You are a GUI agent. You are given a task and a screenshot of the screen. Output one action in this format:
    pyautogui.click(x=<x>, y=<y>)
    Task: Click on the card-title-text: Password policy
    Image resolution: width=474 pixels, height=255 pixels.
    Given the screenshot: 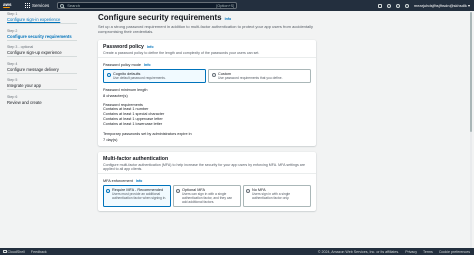 What is the action you would take?
    pyautogui.click(x=123, y=47)
    